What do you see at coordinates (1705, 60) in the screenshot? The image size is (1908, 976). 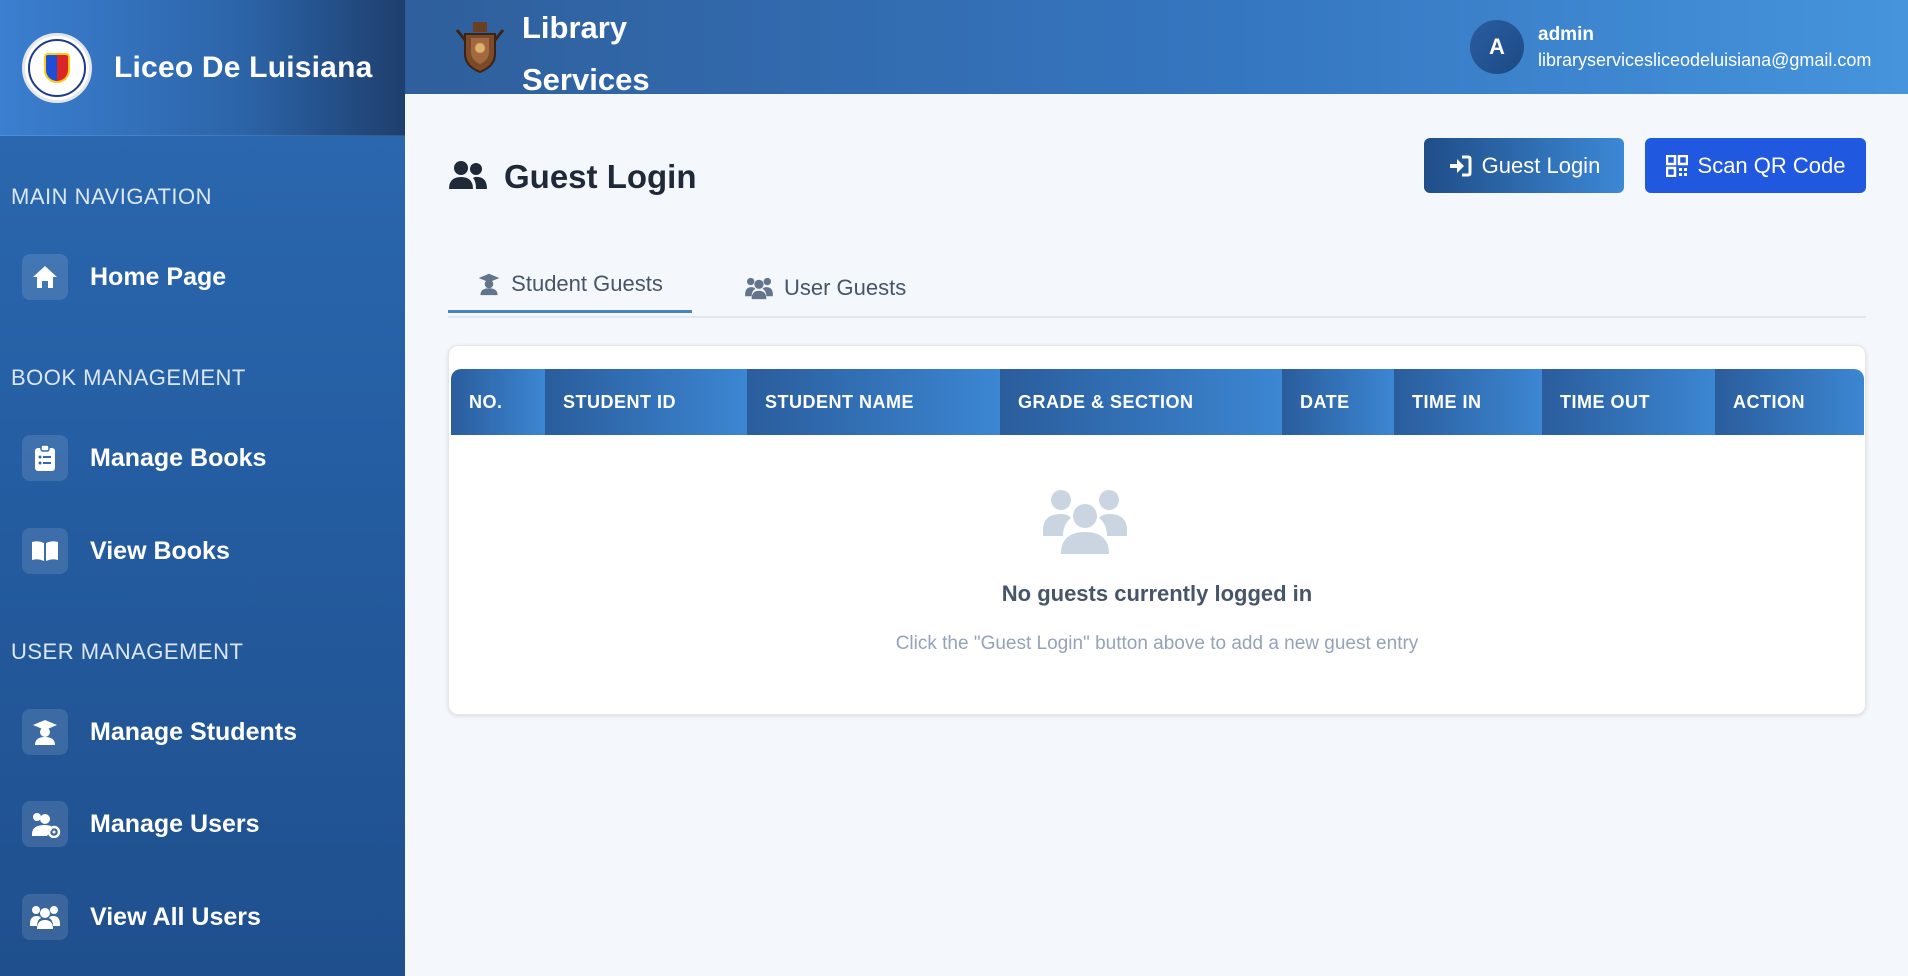 I see `user-email: libraryservicesliceodeluisiana@gmail.com` at bounding box center [1705, 60].